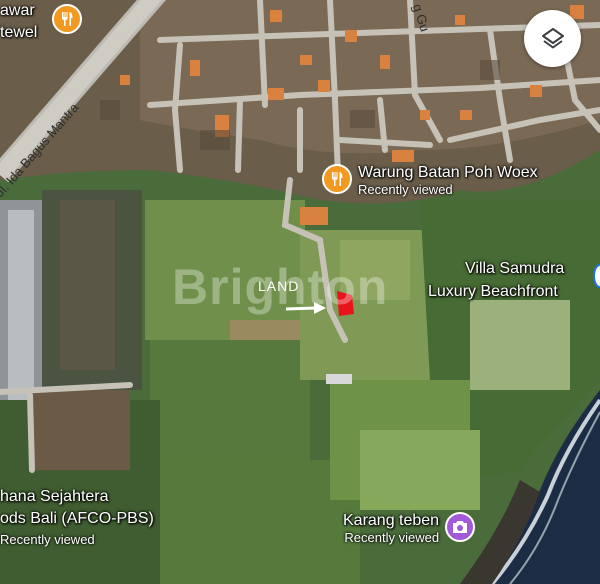 The image size is (600, 584). I want to click on afco-name-line1: hana Sejahtera, so click(54, 497).